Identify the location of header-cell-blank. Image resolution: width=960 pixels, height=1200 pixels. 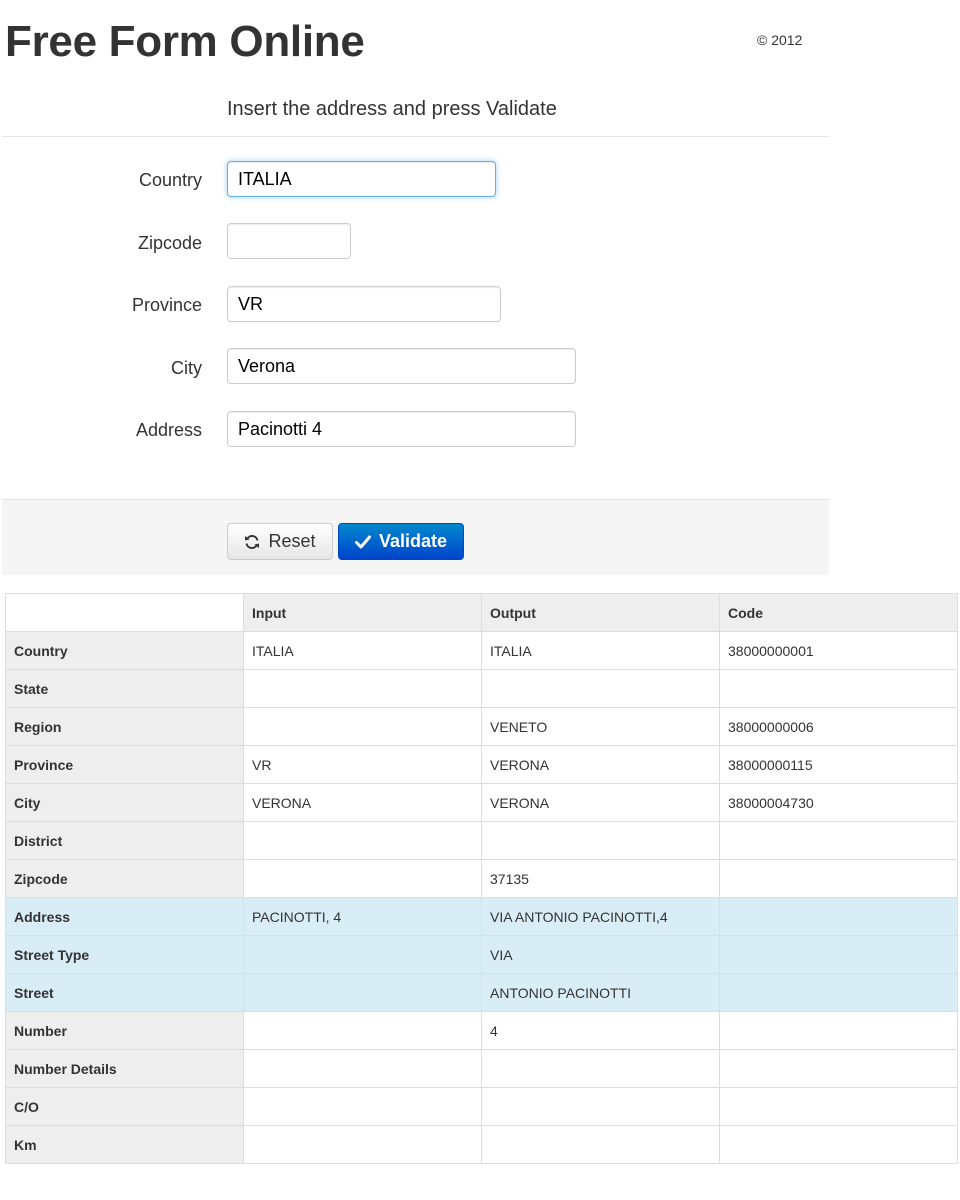
(124, 612).